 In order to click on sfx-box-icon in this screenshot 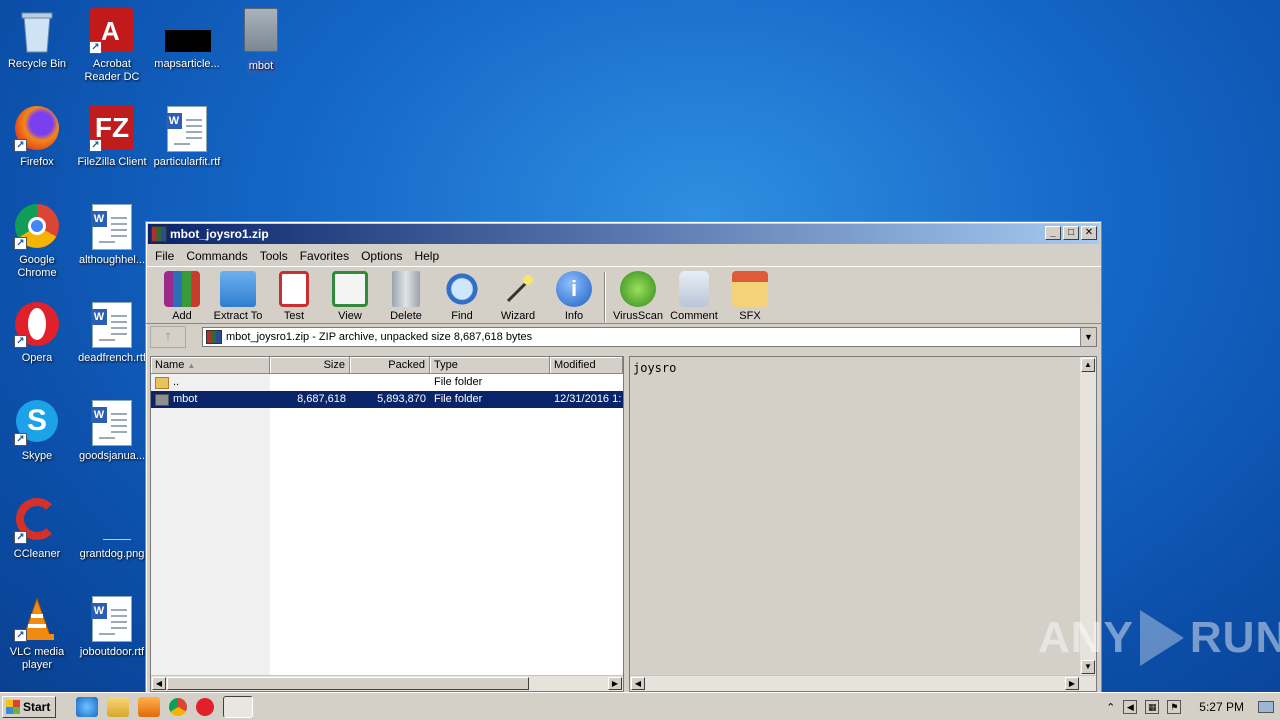, I will do `click(750, 289)`.